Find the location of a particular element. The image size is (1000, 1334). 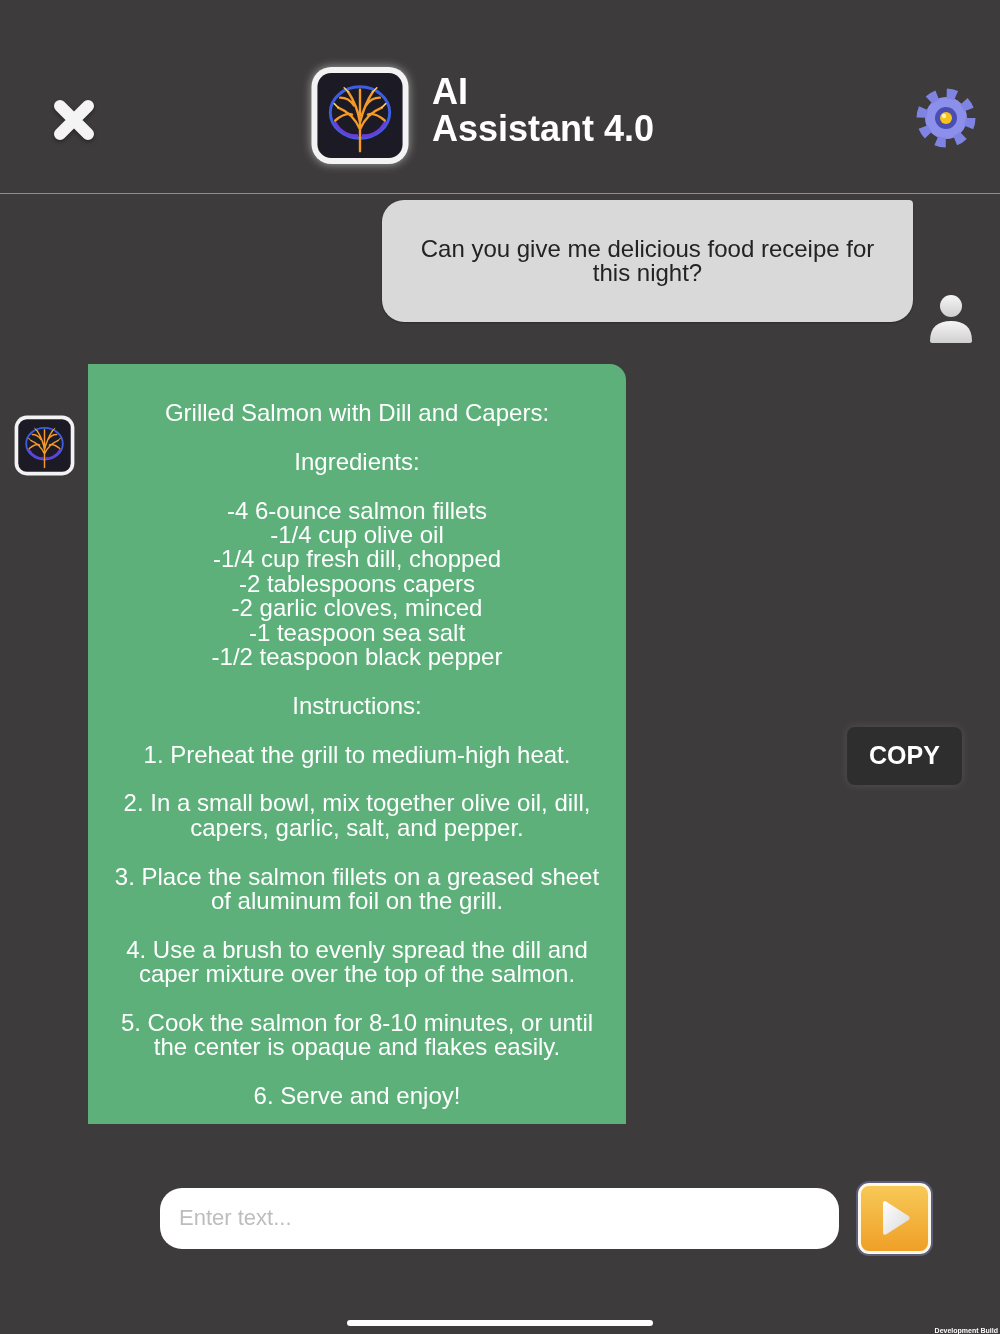

section-heading: Instructions: is located at coordinates (357, 706).